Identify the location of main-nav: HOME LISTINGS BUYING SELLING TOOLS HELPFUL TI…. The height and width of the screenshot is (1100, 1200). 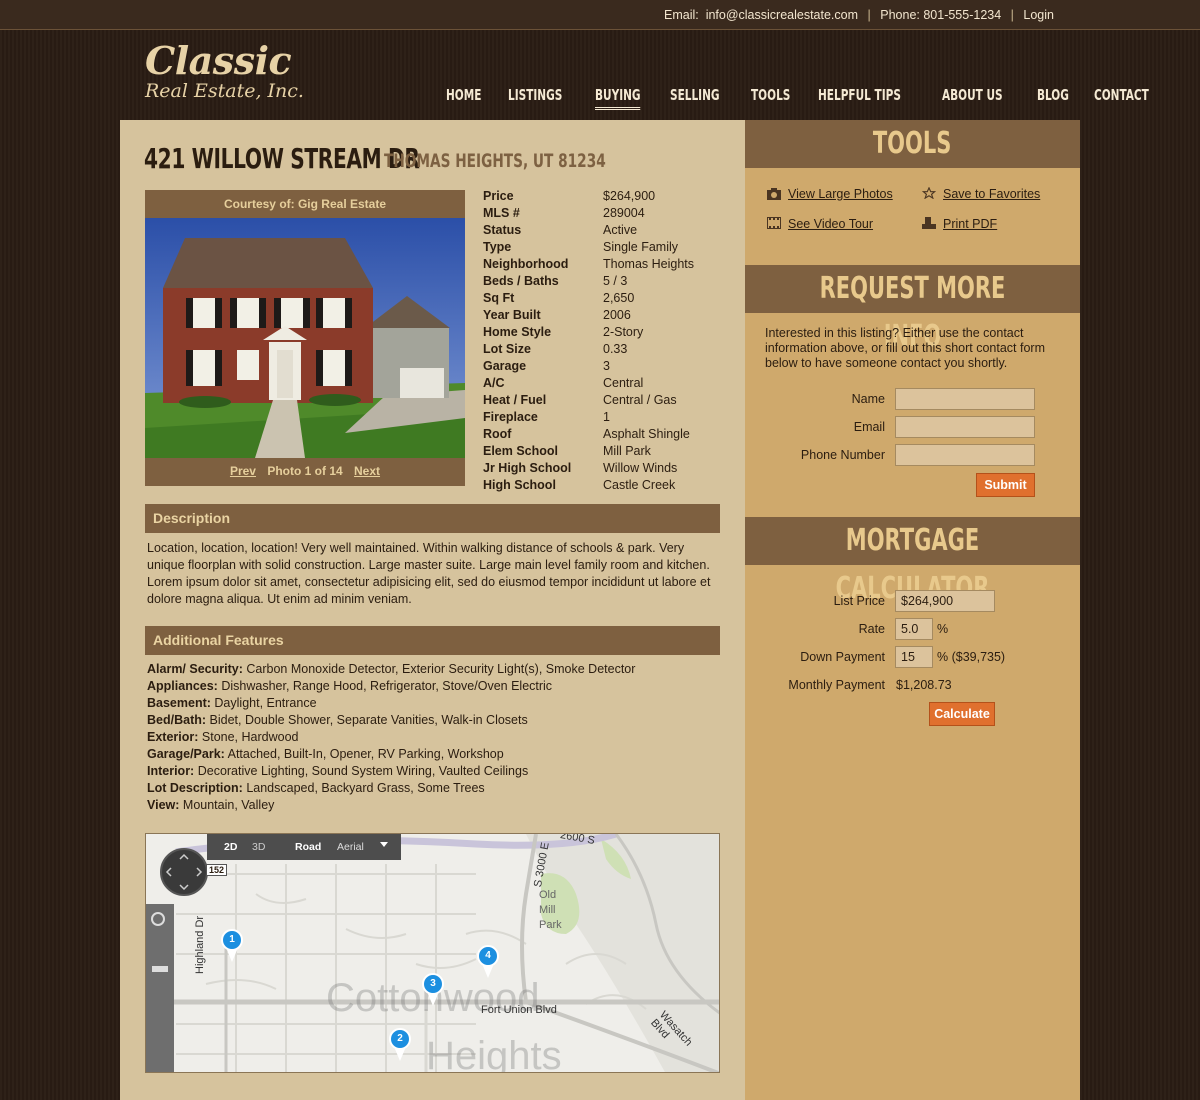
(814, 98).